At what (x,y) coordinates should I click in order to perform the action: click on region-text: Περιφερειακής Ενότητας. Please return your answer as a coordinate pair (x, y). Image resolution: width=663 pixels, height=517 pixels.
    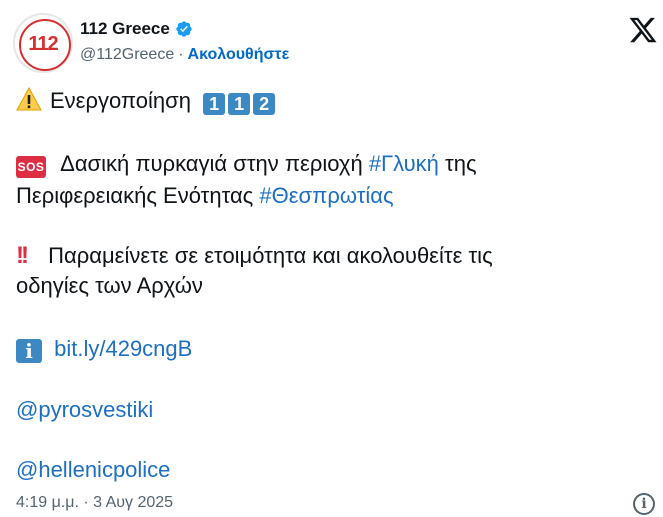
    Looking at the image, I should click on (135, 195).